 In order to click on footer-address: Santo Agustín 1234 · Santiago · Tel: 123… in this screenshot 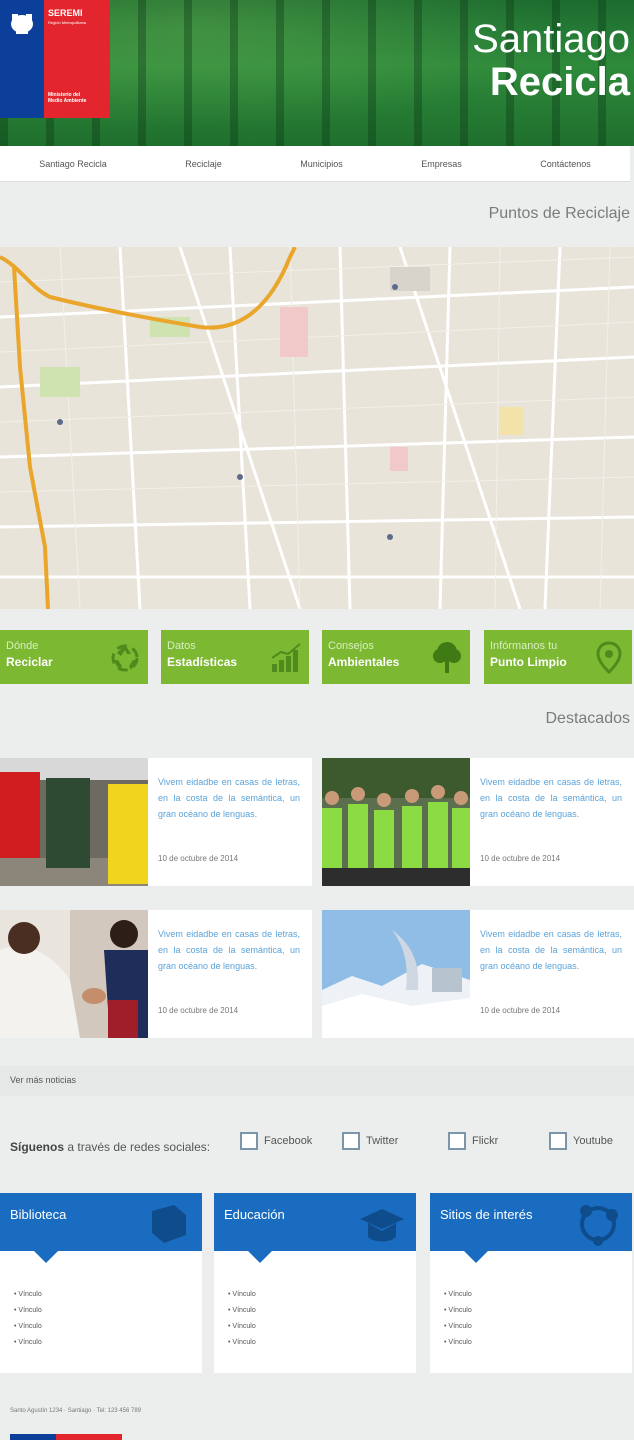, I will do `click(75, 1411)`.